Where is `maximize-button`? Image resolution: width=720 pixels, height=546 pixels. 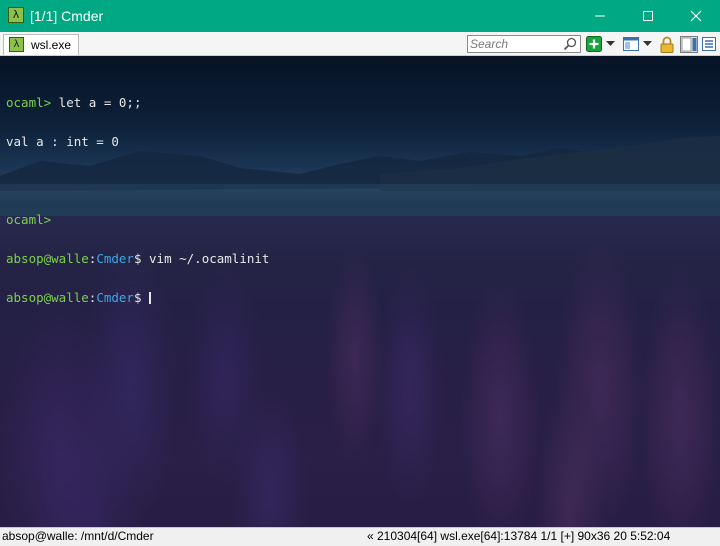 maximize-button is located at coordinates (648, 16).